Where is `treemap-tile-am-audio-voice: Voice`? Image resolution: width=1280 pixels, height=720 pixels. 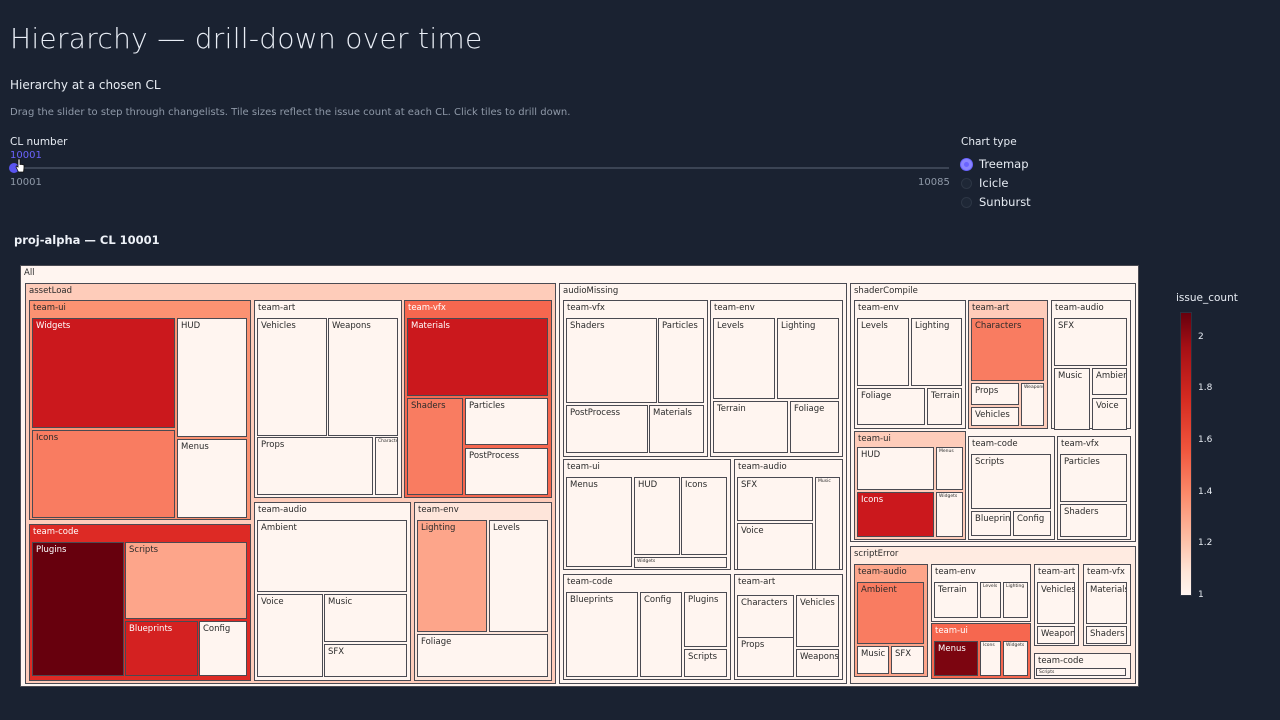
treemap-tile-am-audio-voice: Voice is located at coordinates (775, 546).